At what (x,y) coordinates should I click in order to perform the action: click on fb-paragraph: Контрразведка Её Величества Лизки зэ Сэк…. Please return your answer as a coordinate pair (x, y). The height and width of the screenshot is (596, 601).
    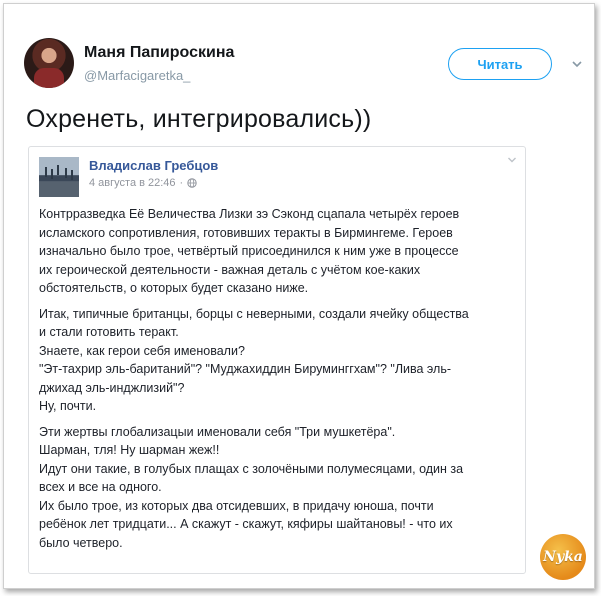
    Looking at the image, I should click on (249, 251).